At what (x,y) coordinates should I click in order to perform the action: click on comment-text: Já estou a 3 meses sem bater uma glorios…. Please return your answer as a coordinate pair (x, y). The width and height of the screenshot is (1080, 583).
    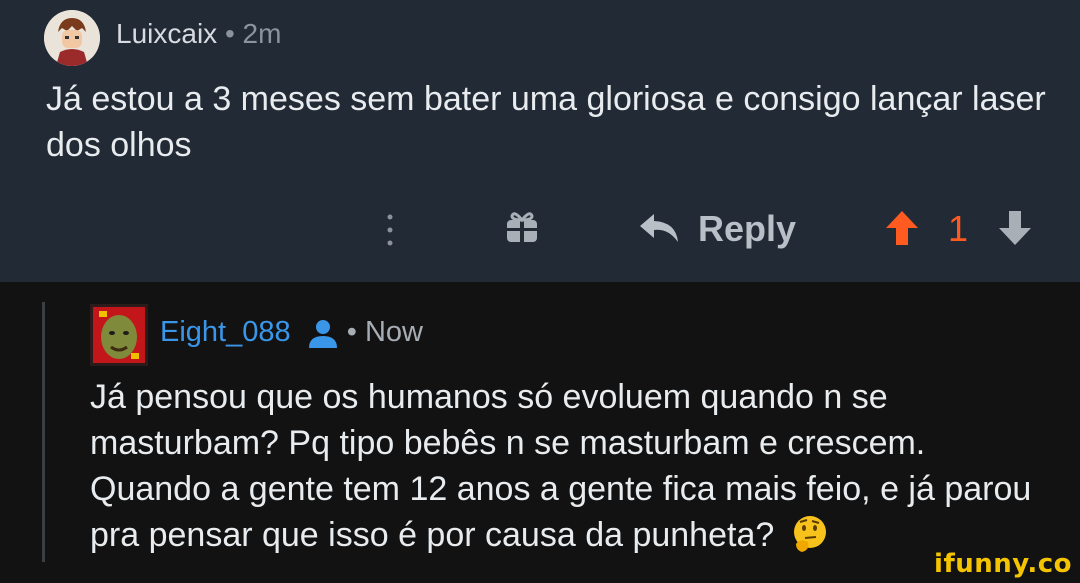
    Looking at the image, I should click on (546, 122).